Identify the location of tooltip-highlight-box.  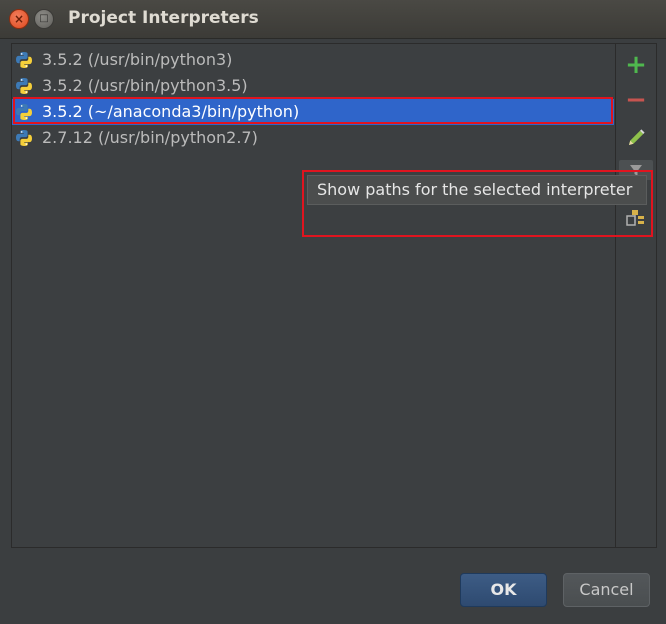
(477, 203).